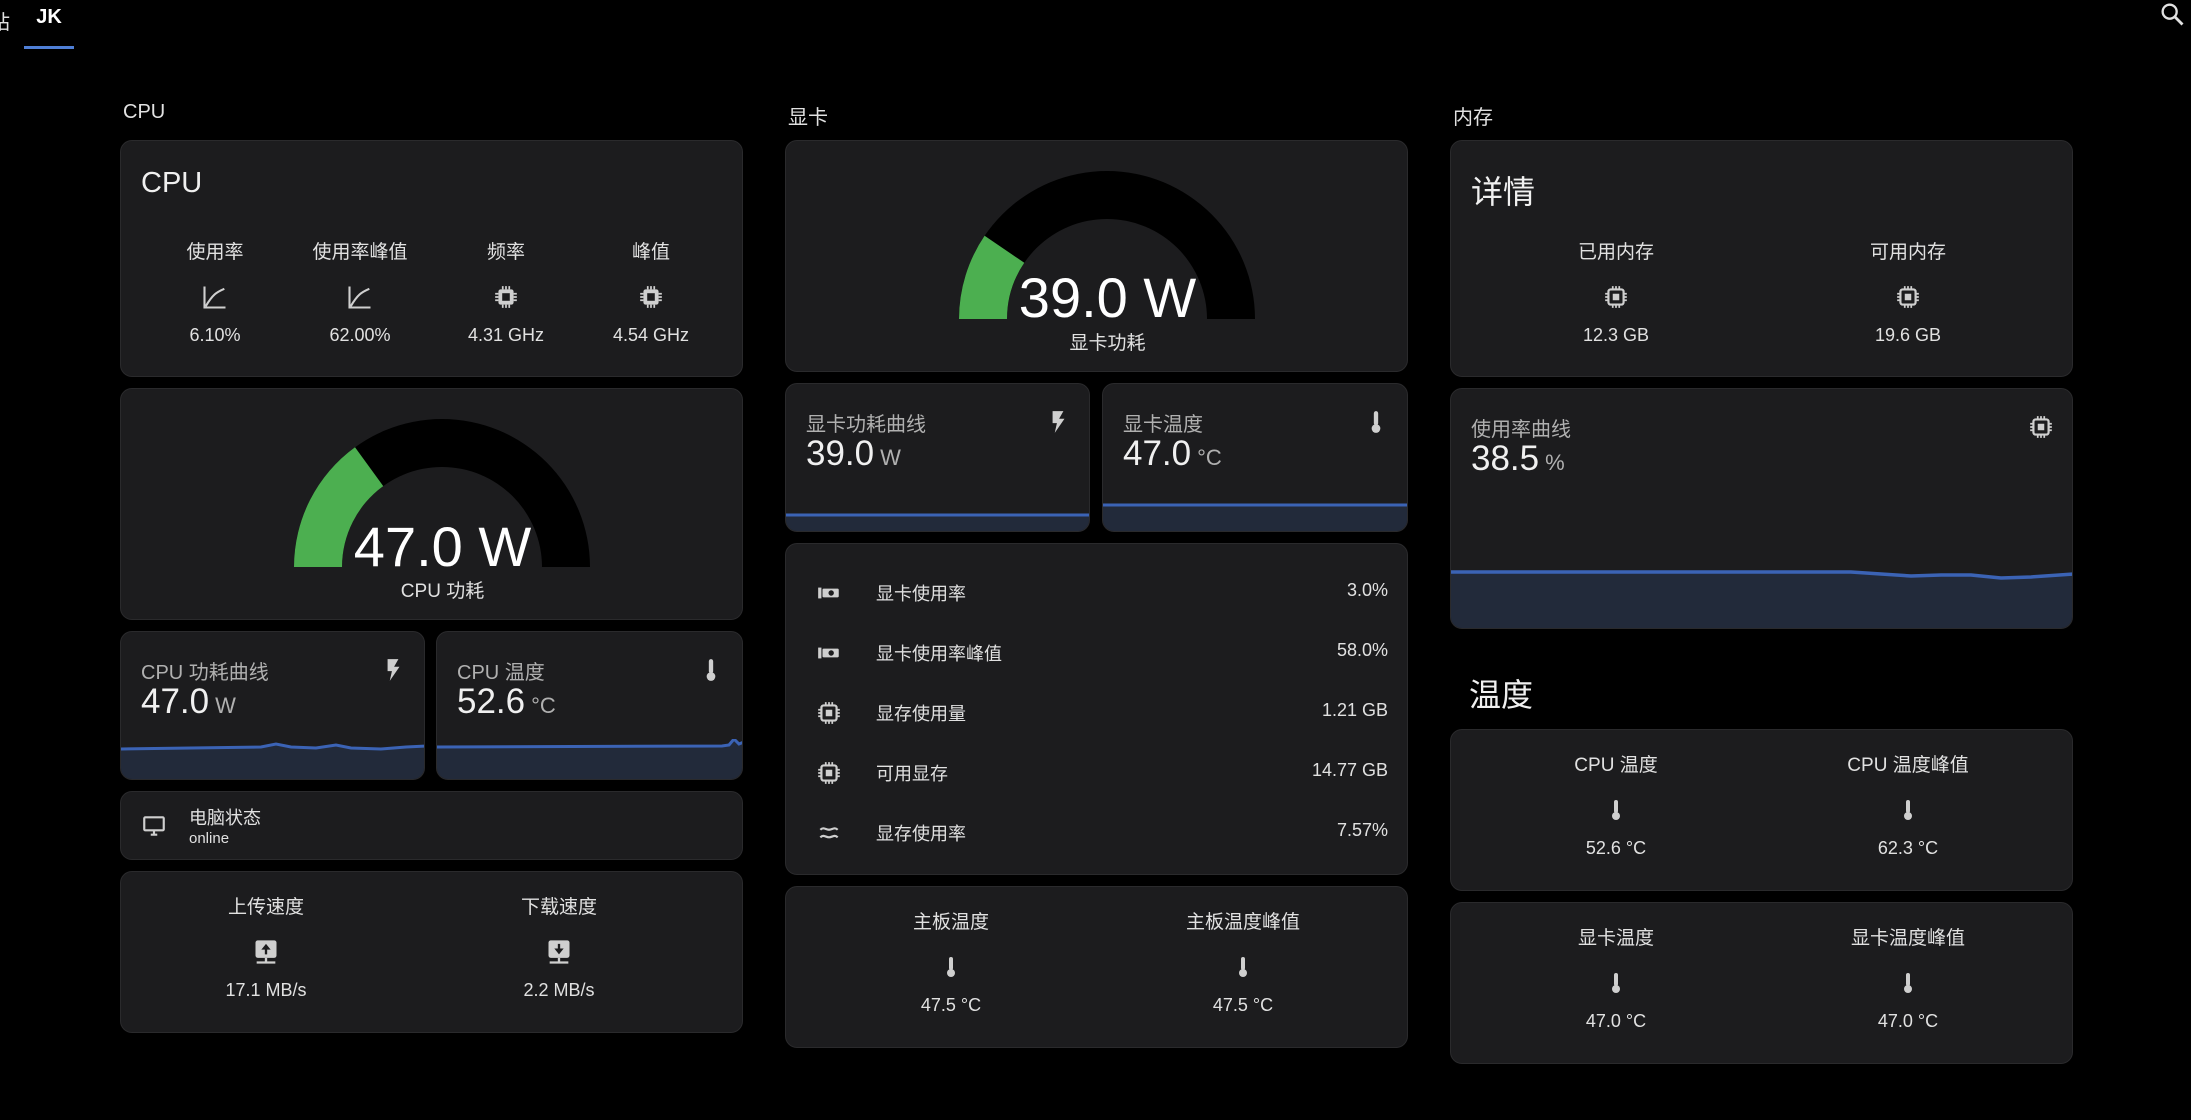 This screenshot has width=2191, height=1120. I want to click on cpu-power-value: 47.0 W, so click(442, 546).